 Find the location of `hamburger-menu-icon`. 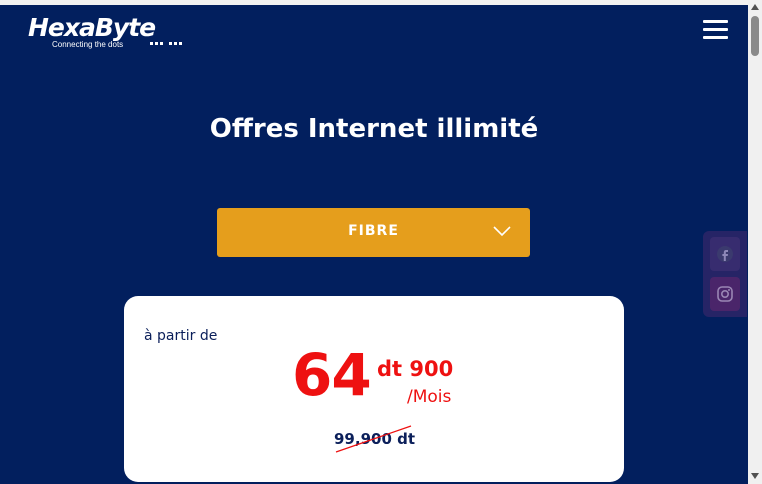

hamburger-menu-icon is located at coordinates (716, 30).